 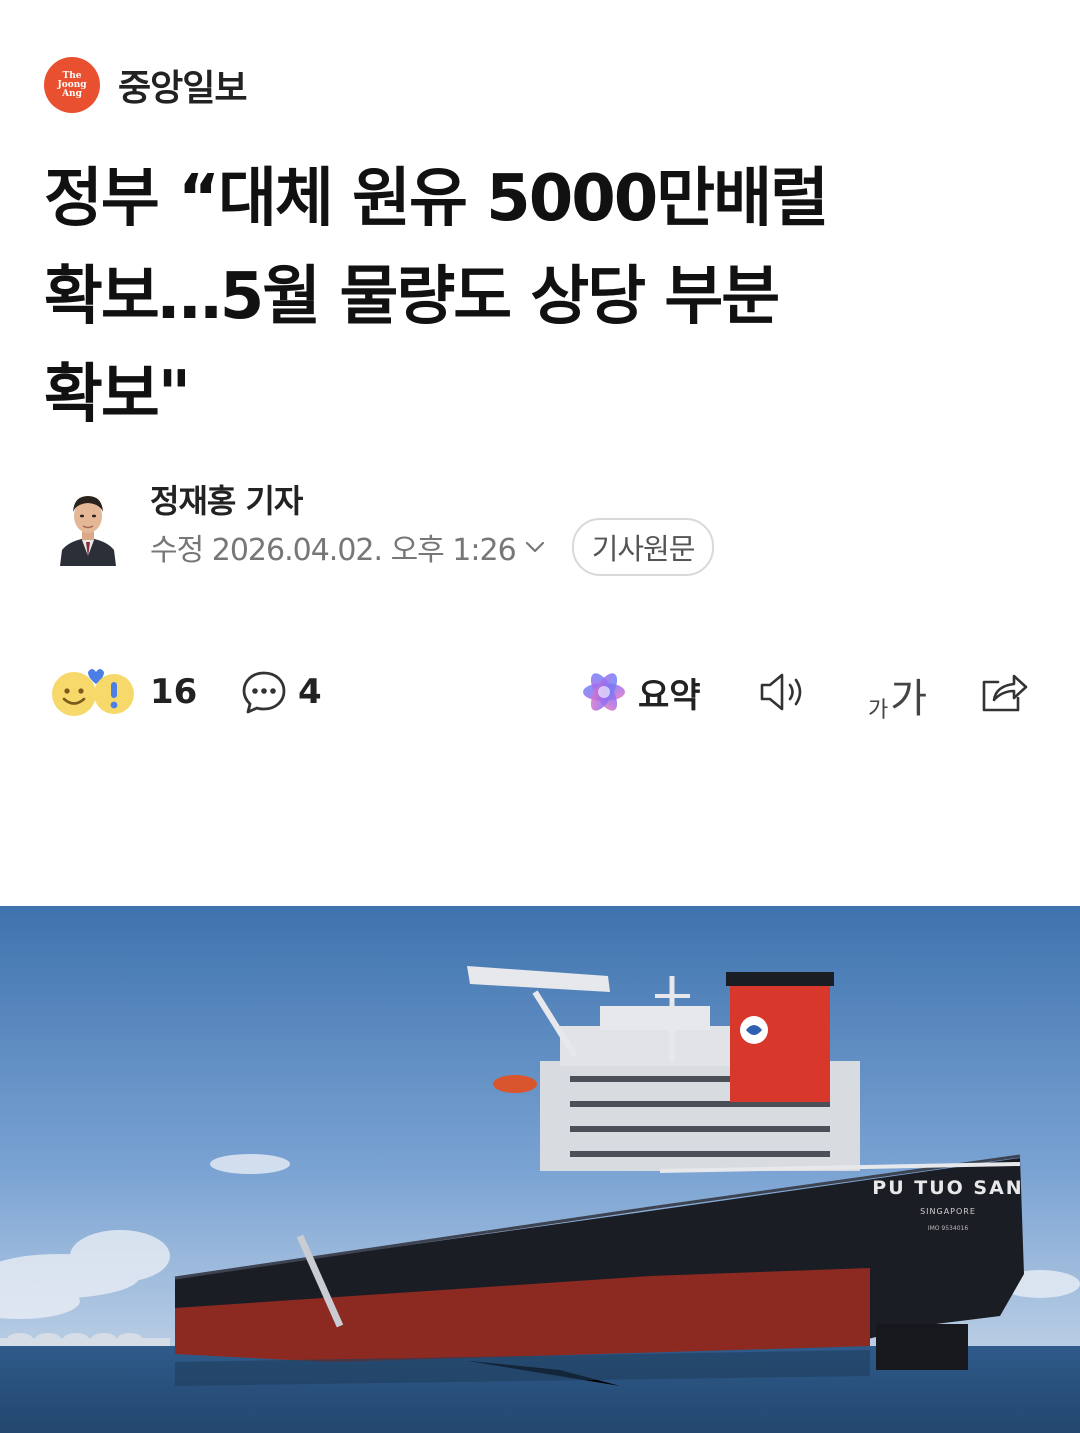 What do you see at coordinates (436, 199) in the screenshot?
I see `headline-line-1: 정부 “대체 원유 5000만배럴` at bounding box center [436, 199].